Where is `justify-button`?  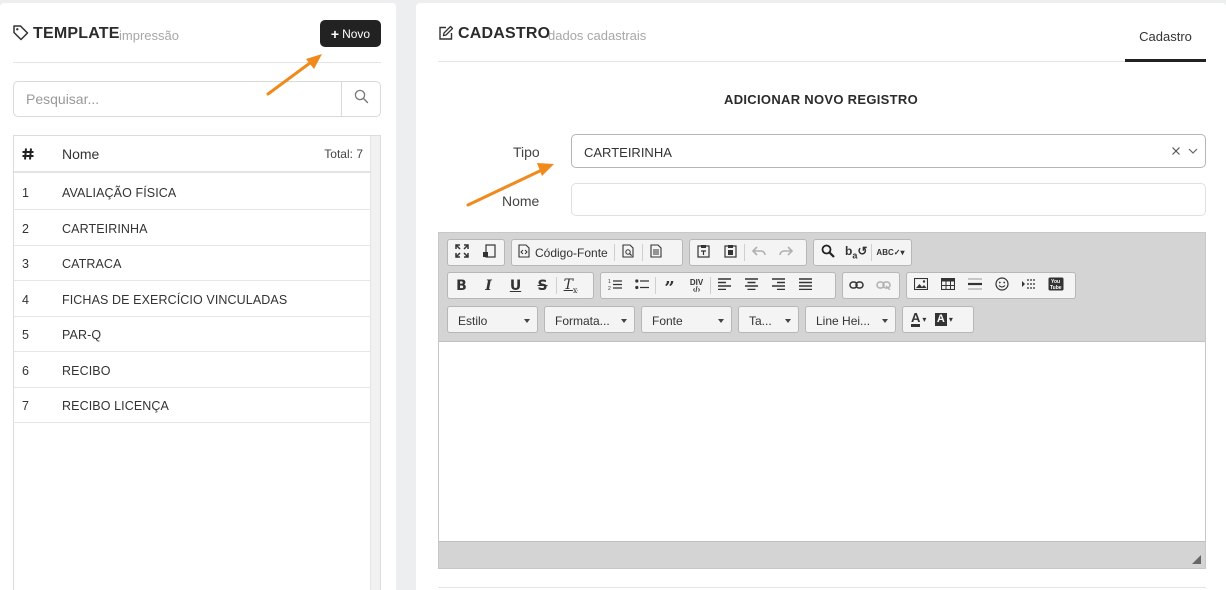 justify-button is located at coordinates (805, 285).